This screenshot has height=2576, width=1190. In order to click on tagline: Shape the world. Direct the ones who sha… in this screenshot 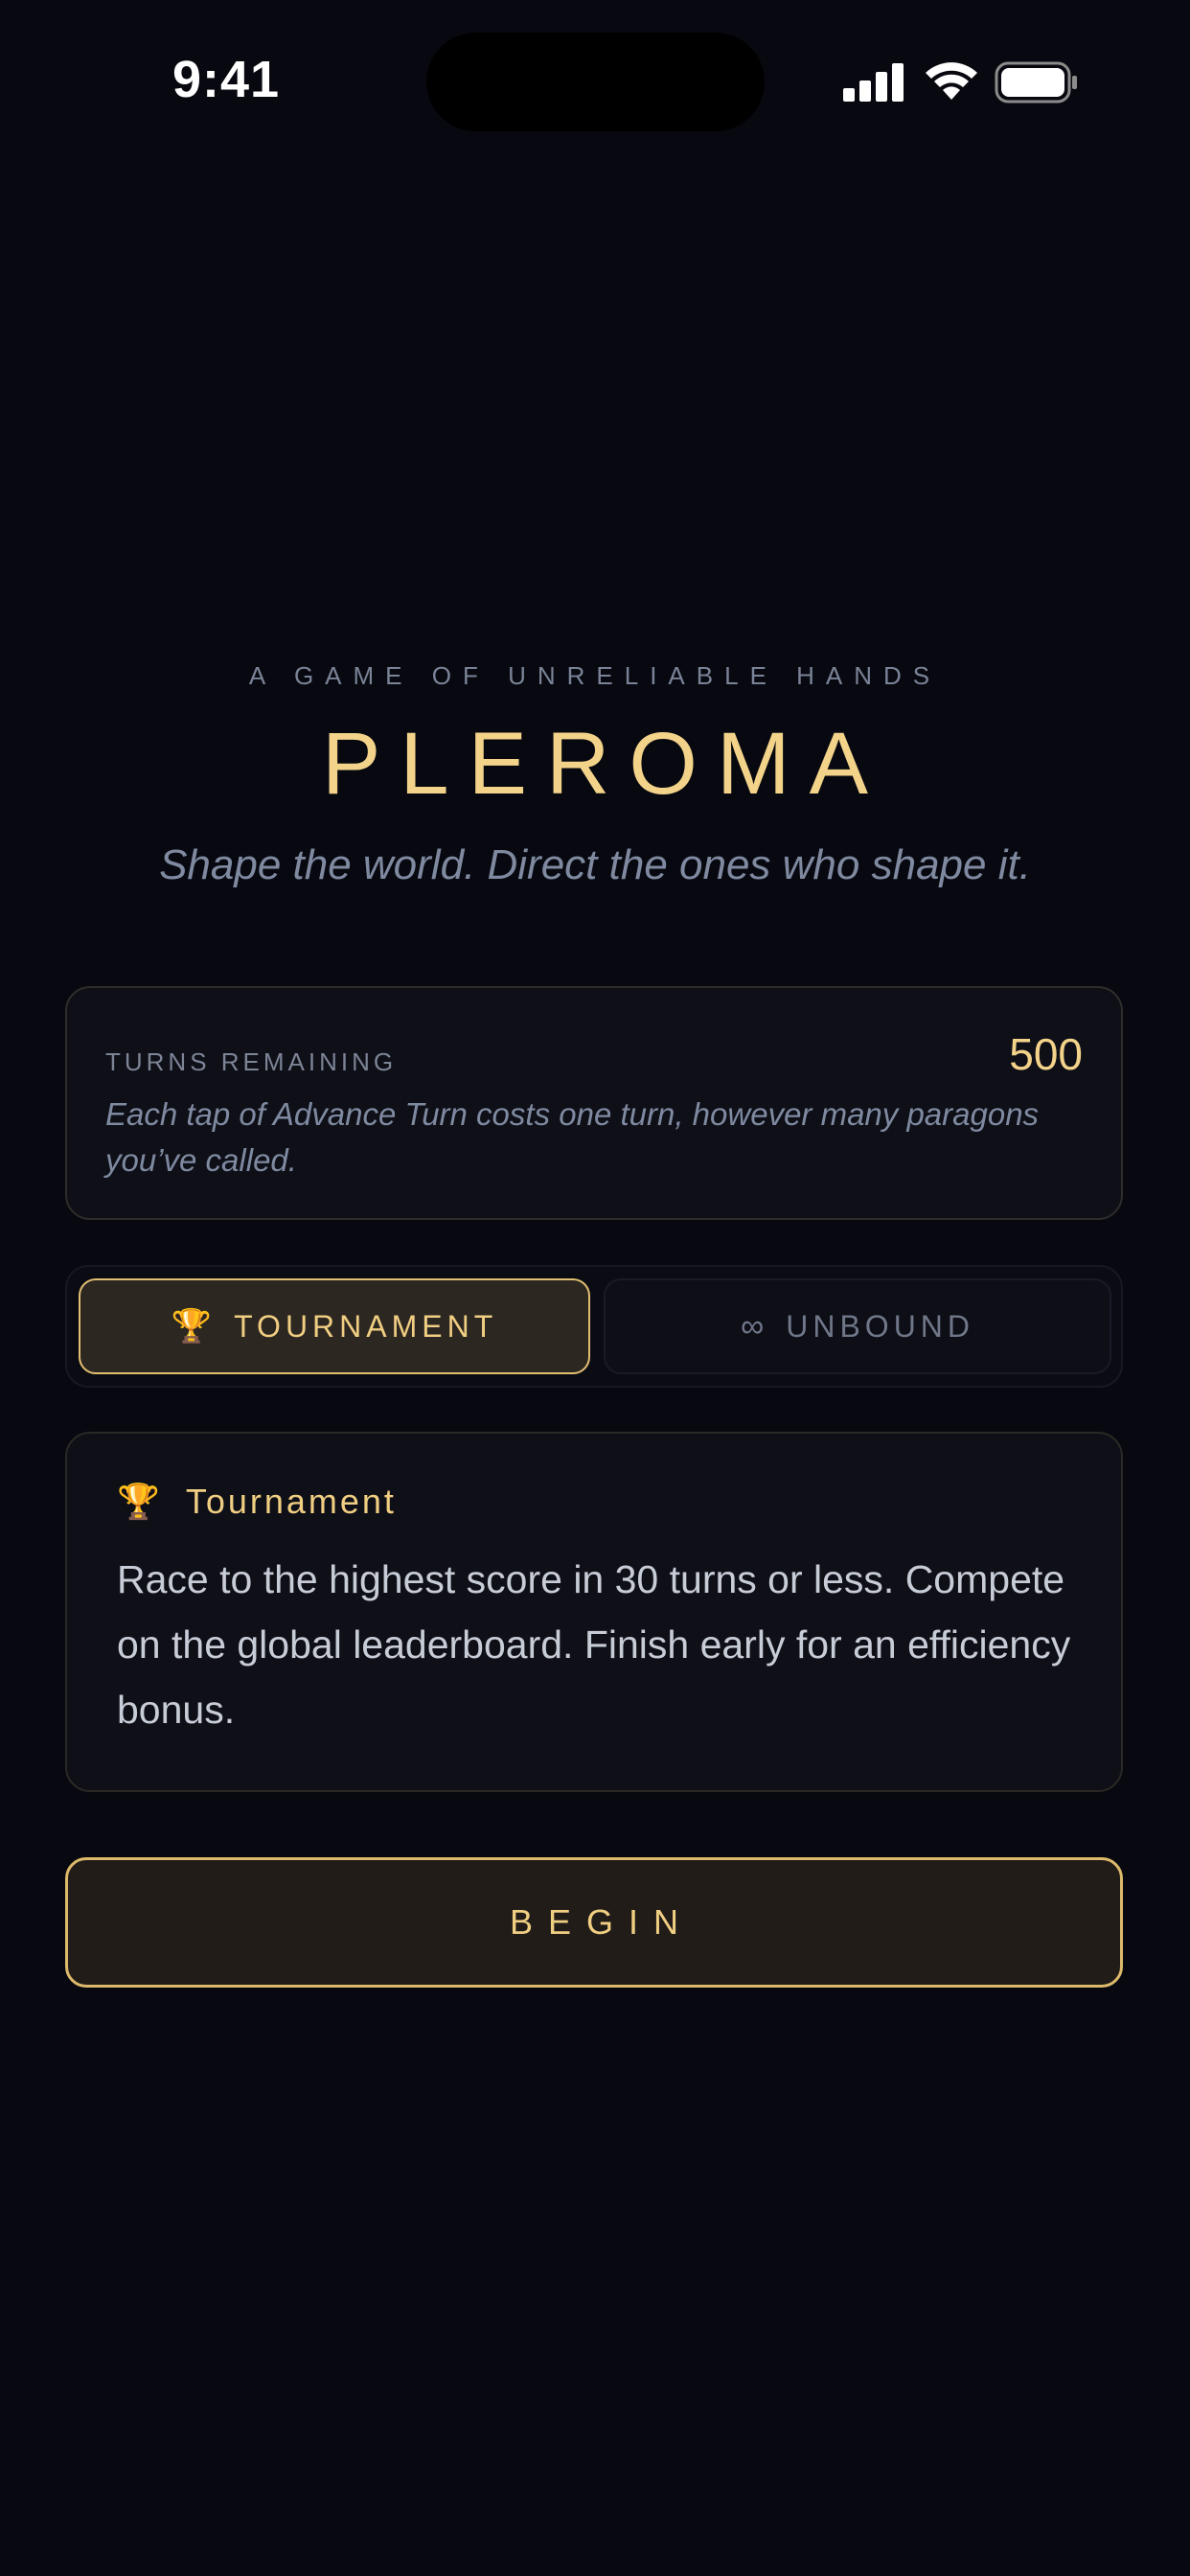, I will do `click(595, 864)`.